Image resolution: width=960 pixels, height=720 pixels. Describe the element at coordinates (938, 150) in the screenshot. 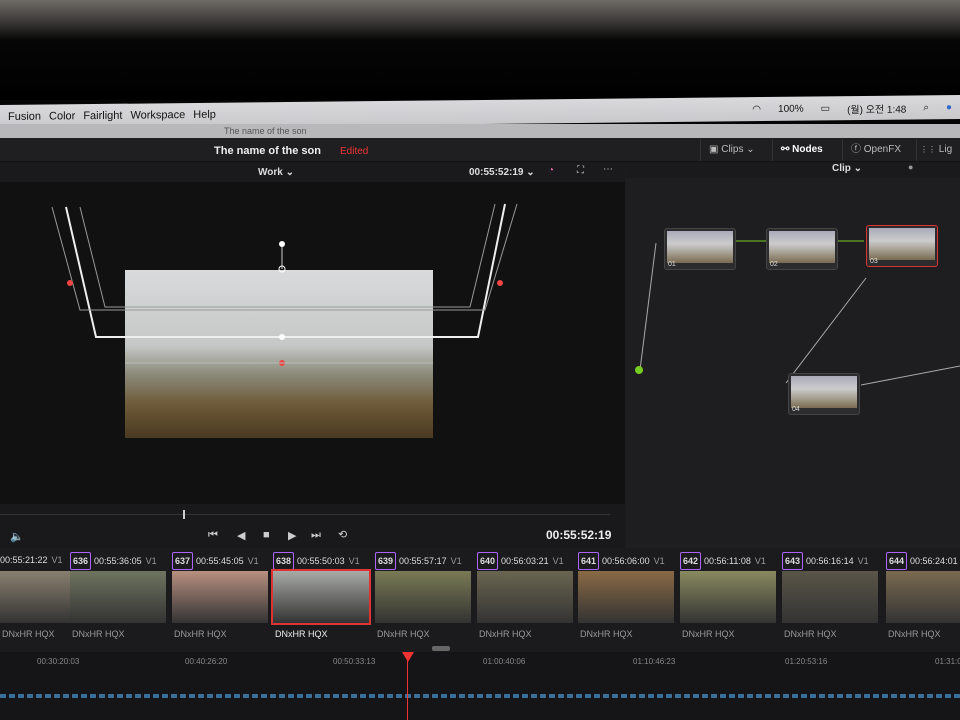

I see `tab-lightbox: ⋮⋮ Lig` at that location.